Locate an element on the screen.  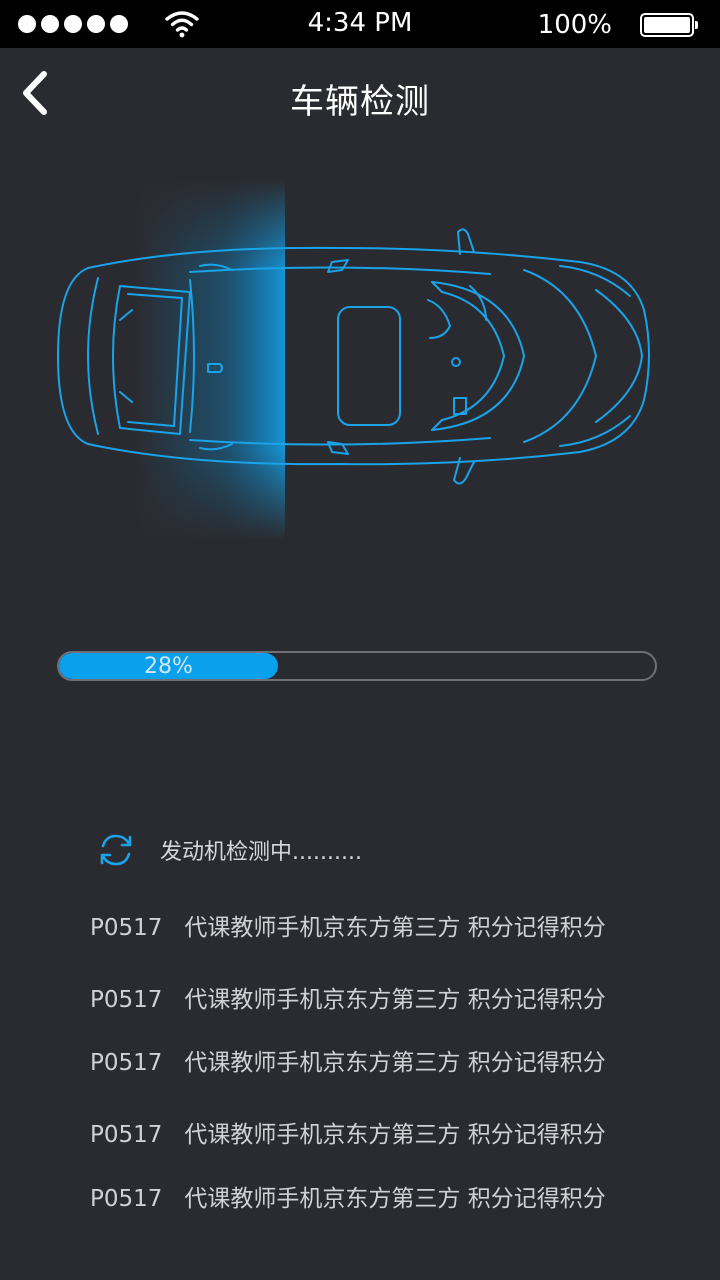
status-bar: 4:34 PM 100% is located at coordinates (360, 24).